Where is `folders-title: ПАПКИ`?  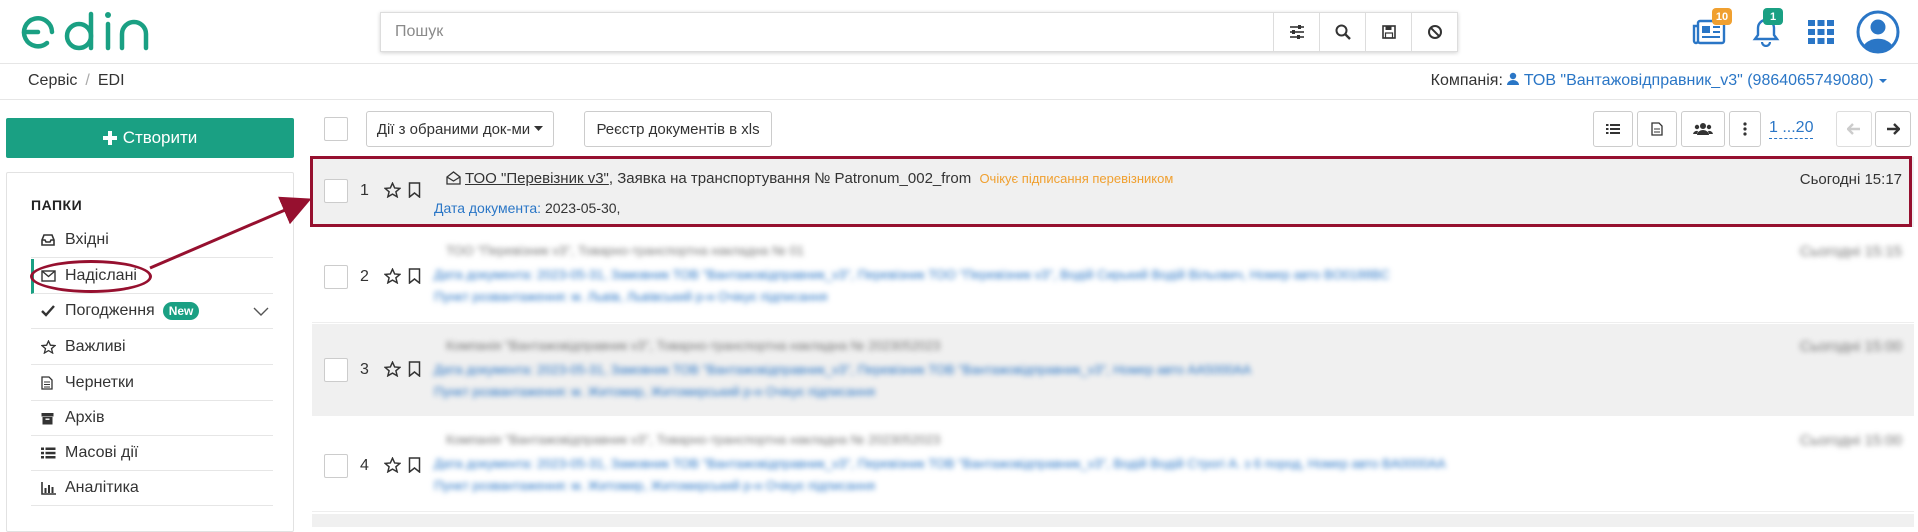 folders-title: ПАПКИ is located at coordinates (57, 205).